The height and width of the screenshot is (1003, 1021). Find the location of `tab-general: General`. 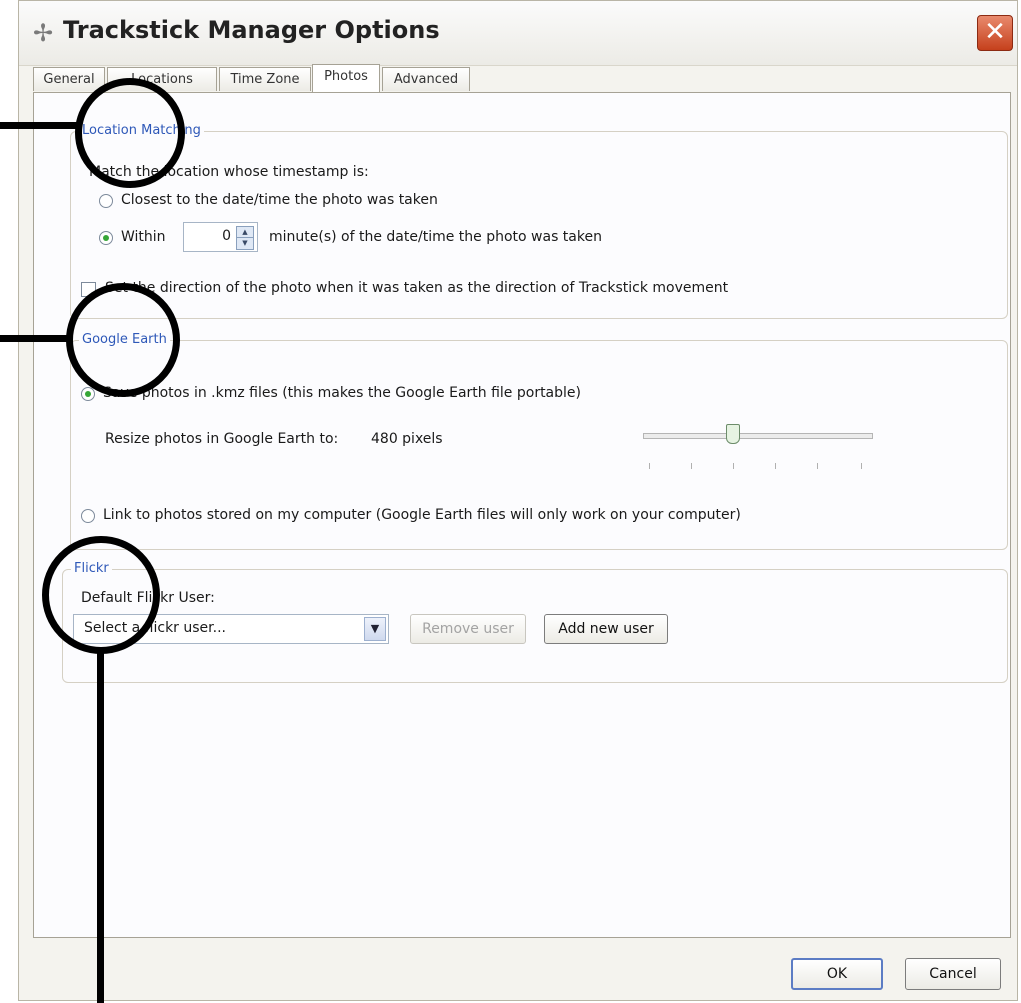

tab-general: General is located at coordinates (69, 79).